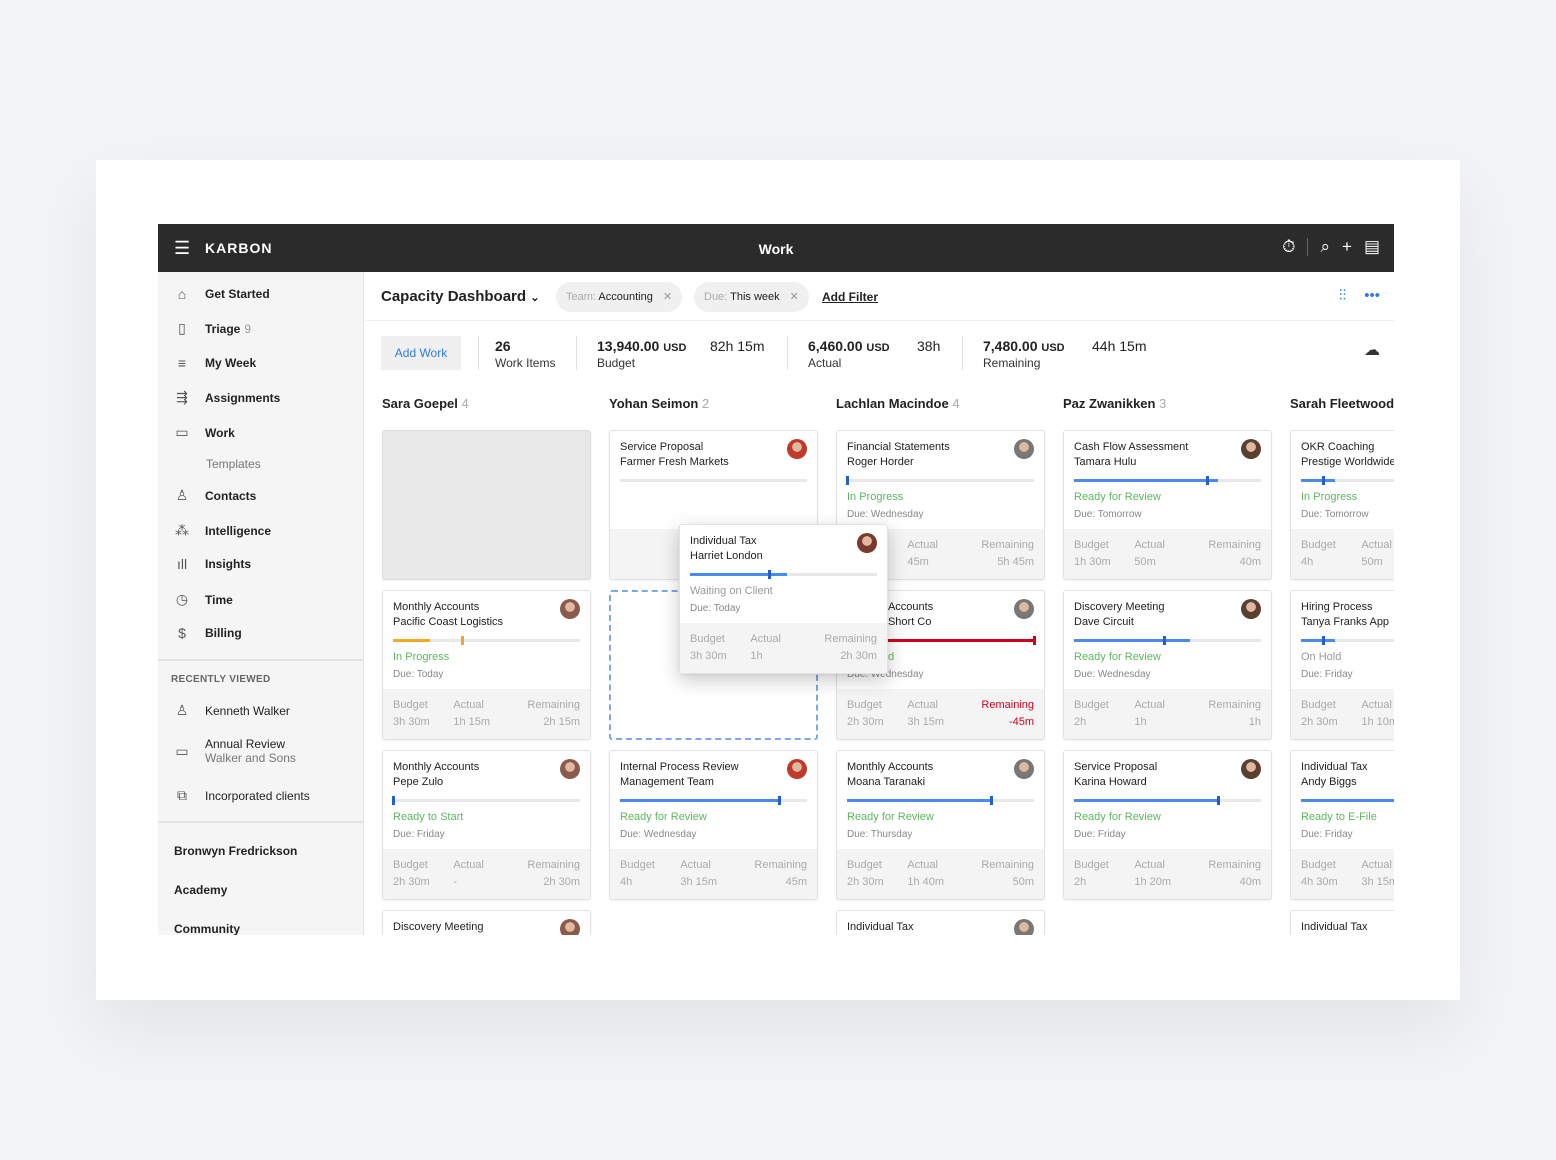 The height and width of the screenshot is (1160, 1556). What do you see at coordinates (418, 674) in the screenshot?
I see `due-date: Due: Today` at bounding box center [418, 674].